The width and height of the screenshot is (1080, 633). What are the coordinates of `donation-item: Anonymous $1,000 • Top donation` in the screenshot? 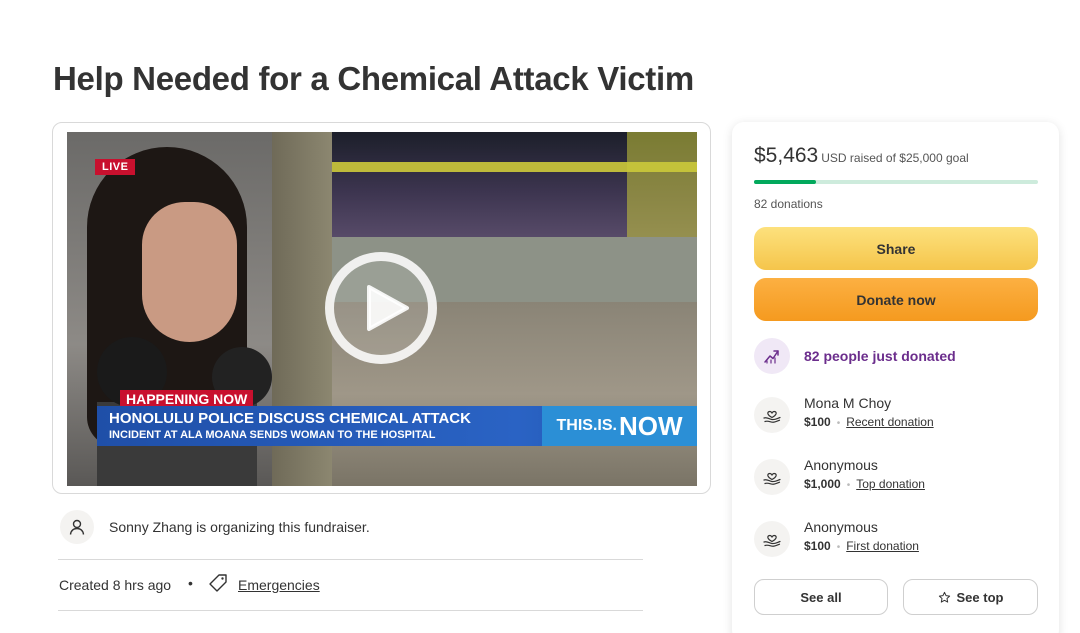 It's located at (896, 477).